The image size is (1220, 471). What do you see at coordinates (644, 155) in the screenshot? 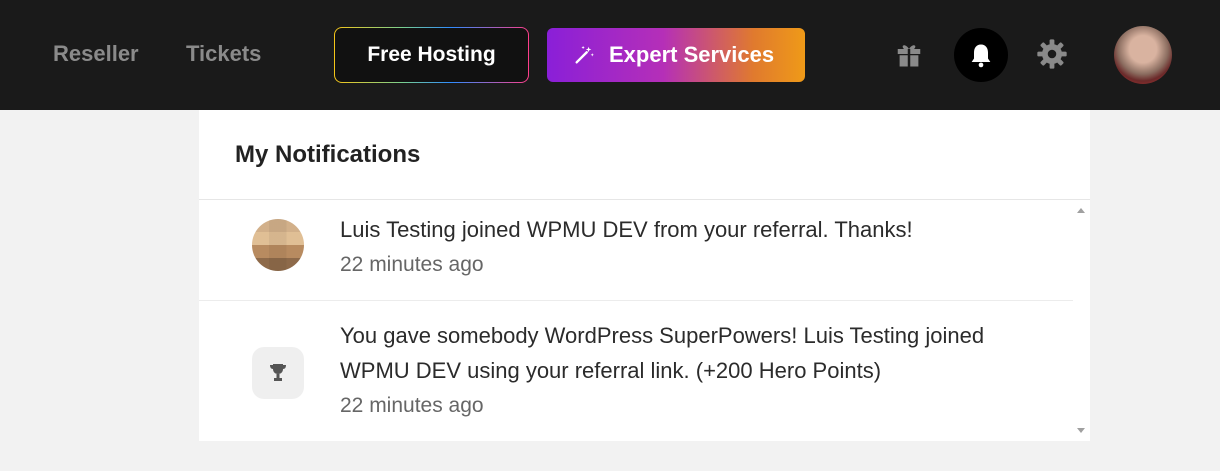
I see `notifications-header: My Notifications` at bounding box center [644, 155].